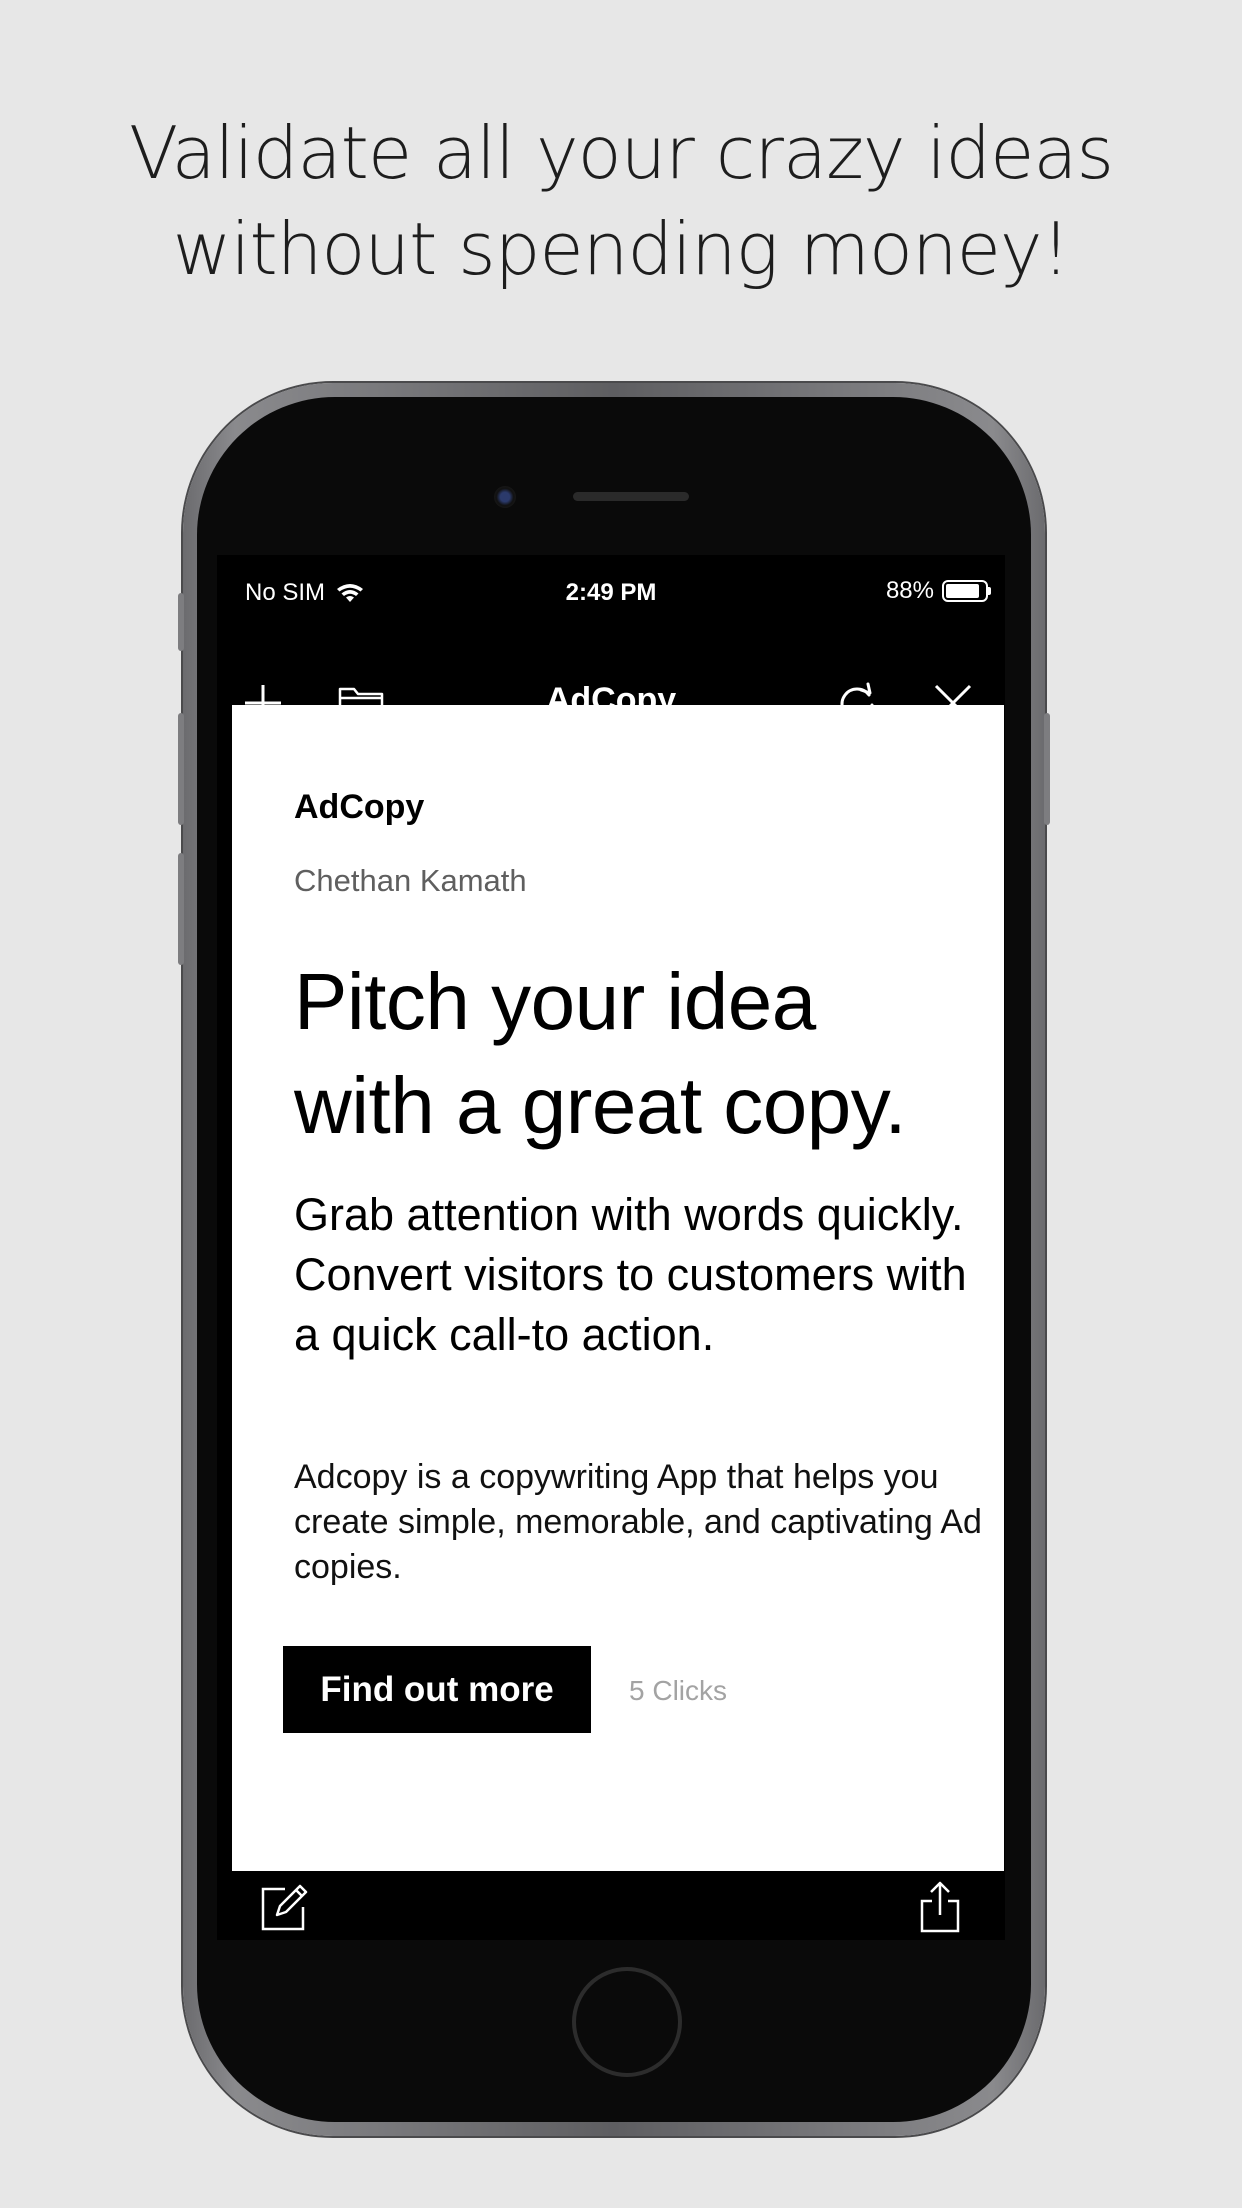  I want to click on status-right: 88%, so click(938, 591).